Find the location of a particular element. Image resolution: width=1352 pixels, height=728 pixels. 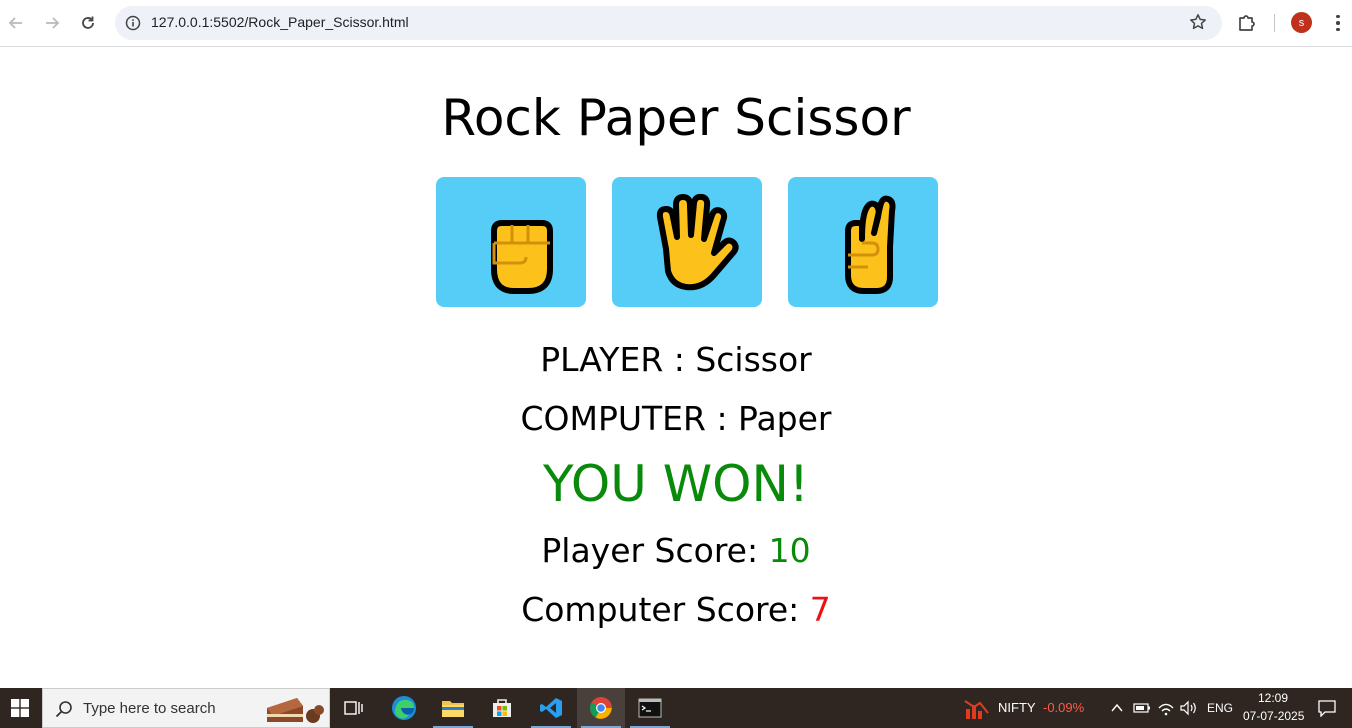

clock-time: 12:09 is located at coordinates (1273, 698).